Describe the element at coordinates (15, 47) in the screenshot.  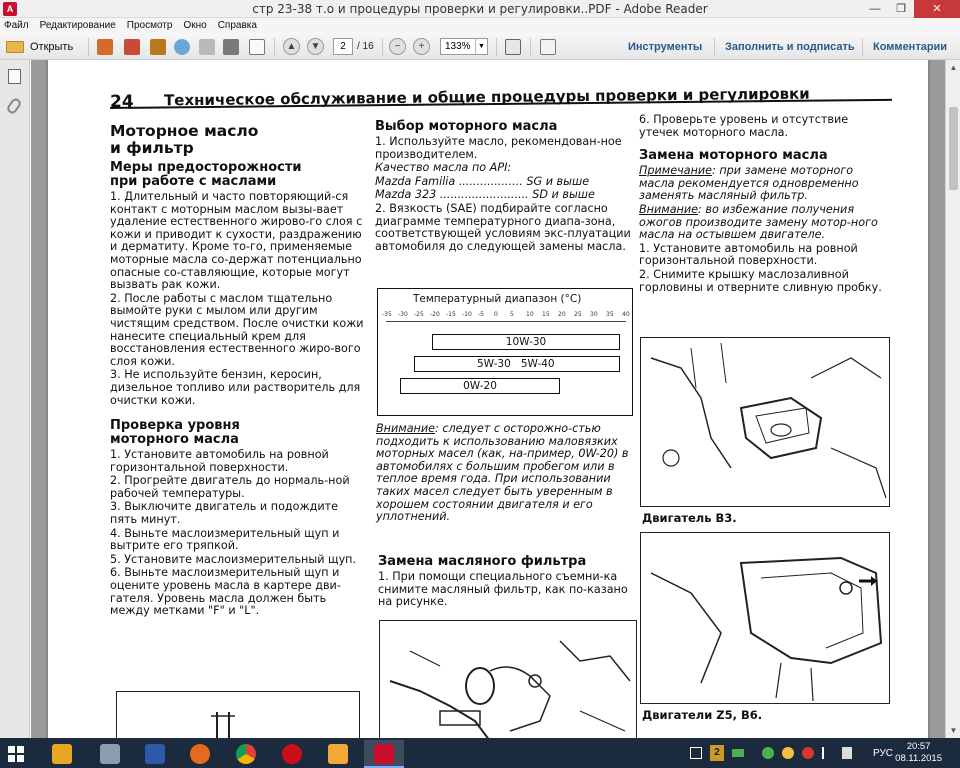
I see `folder-icon` at that location.